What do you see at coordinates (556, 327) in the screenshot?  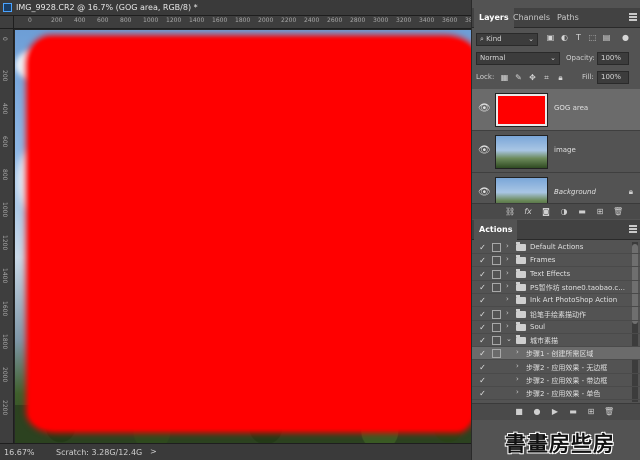 I see `action-set-row: ✓ › Soul` at bounding box center [556, 327].